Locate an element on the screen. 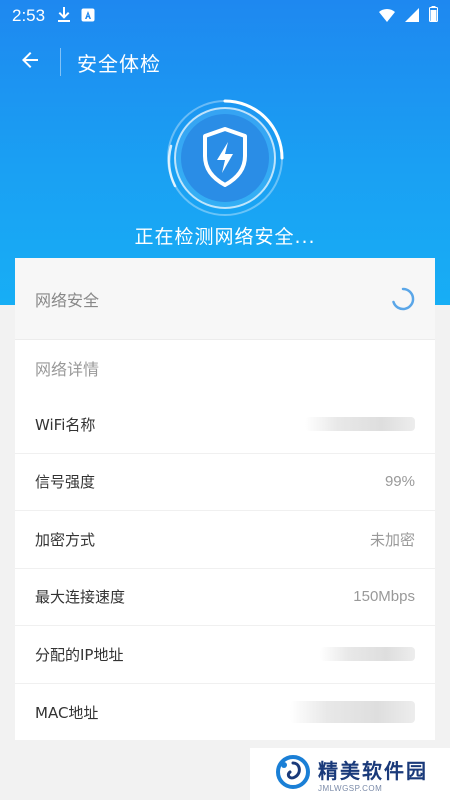  cell-signal-icon is located at coordinates (412, 16).